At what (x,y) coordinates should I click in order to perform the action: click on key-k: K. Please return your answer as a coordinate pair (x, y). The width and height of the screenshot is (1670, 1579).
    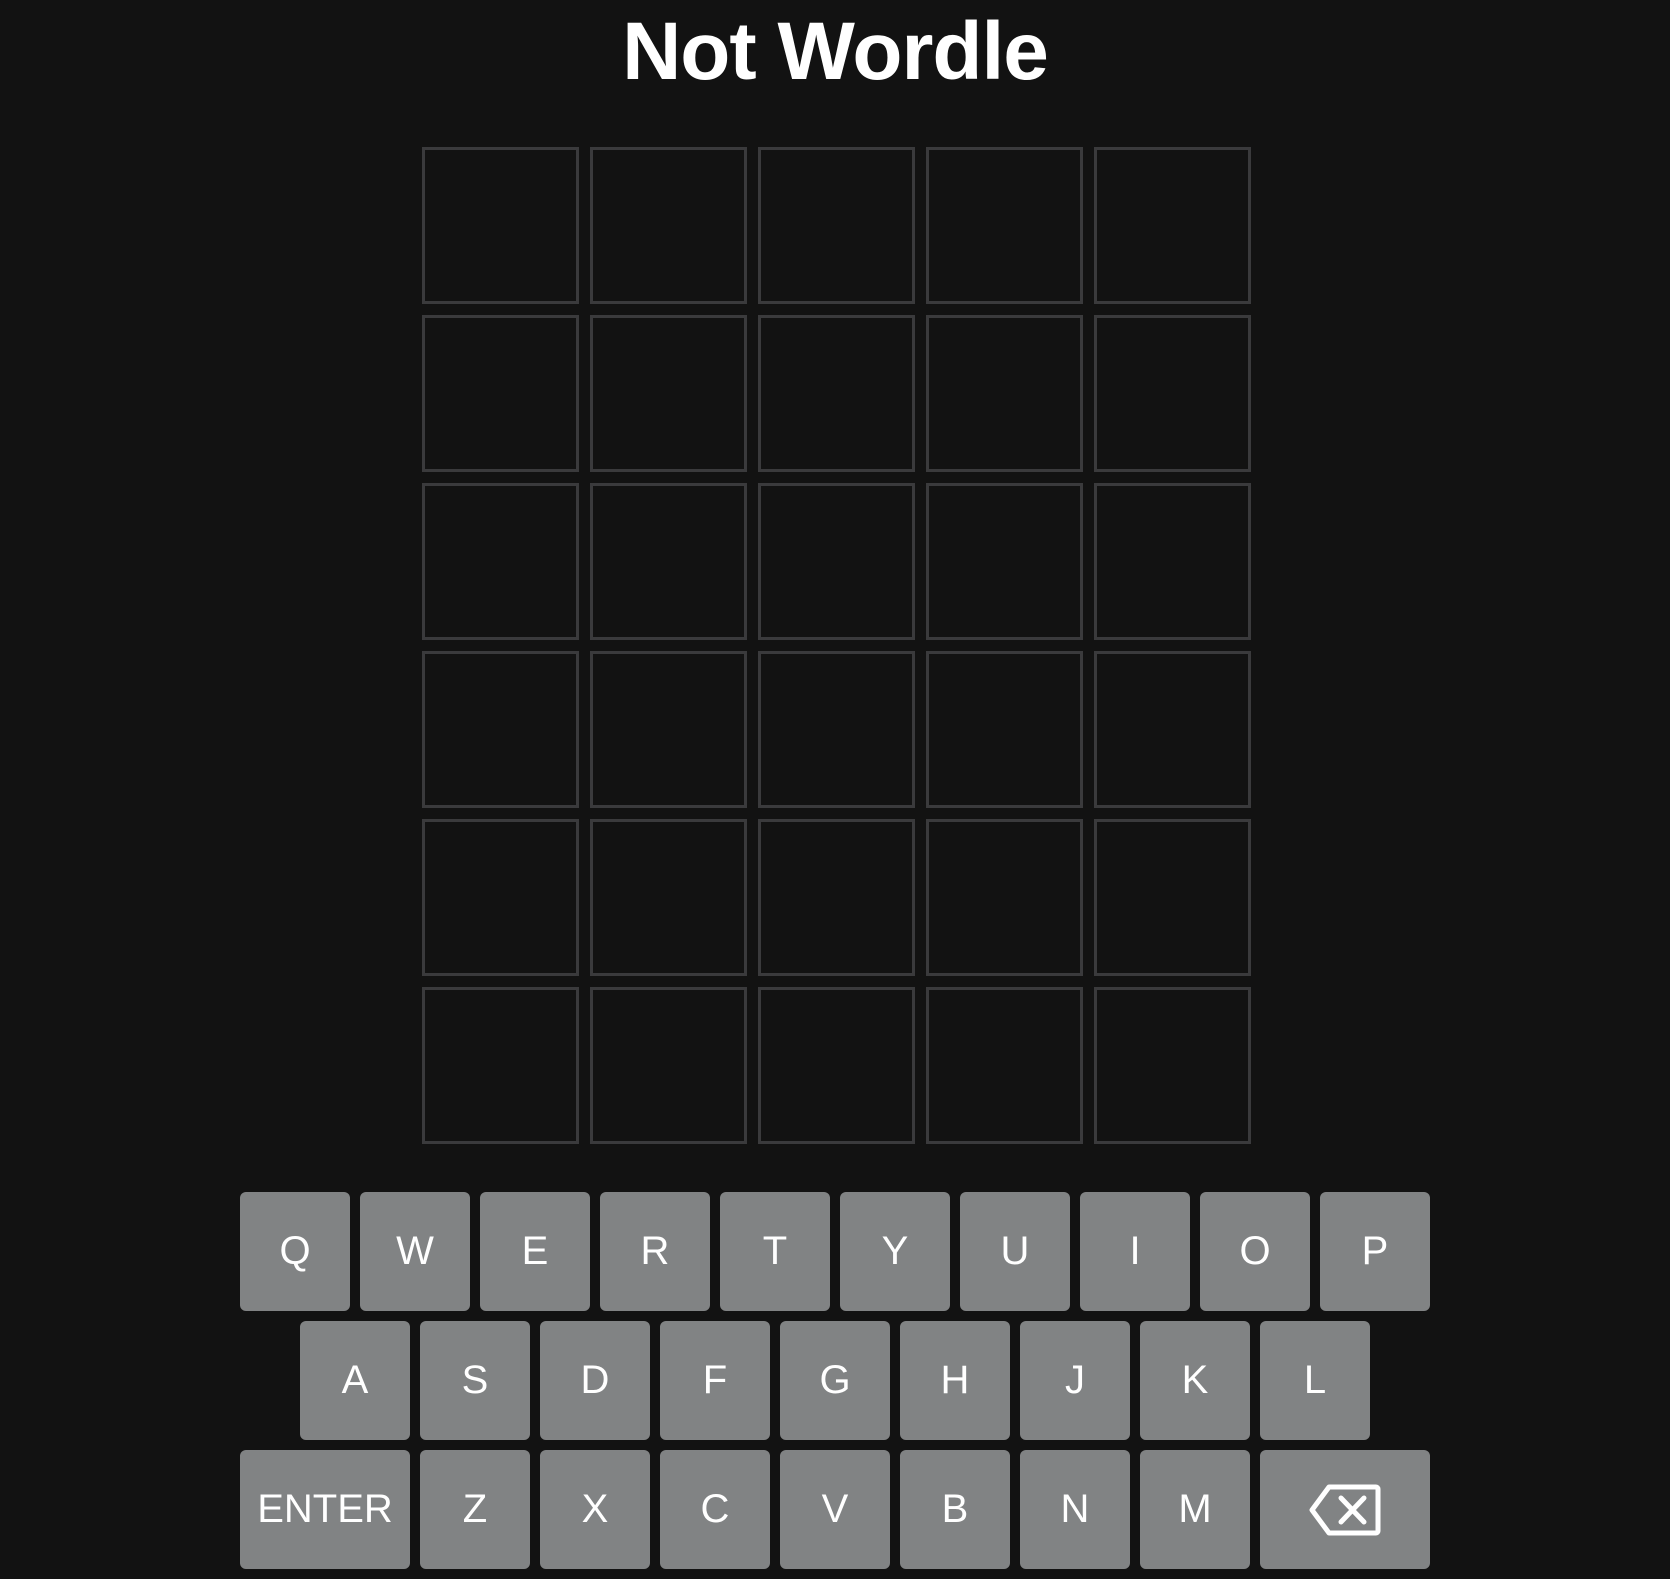
    Looking at the image, I should click on (1195, 1380).